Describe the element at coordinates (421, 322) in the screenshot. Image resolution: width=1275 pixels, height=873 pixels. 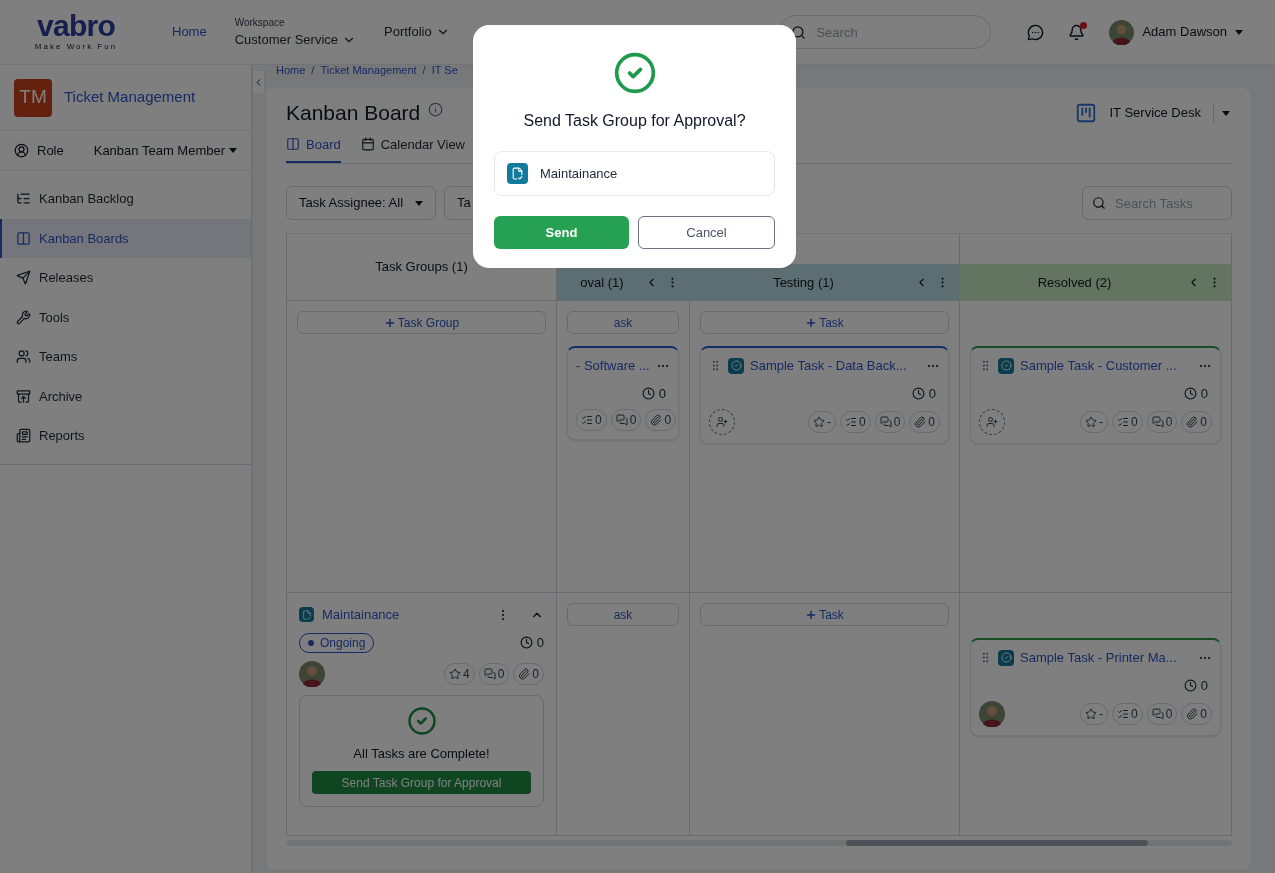
I see `add-button: Task Group` at that location.